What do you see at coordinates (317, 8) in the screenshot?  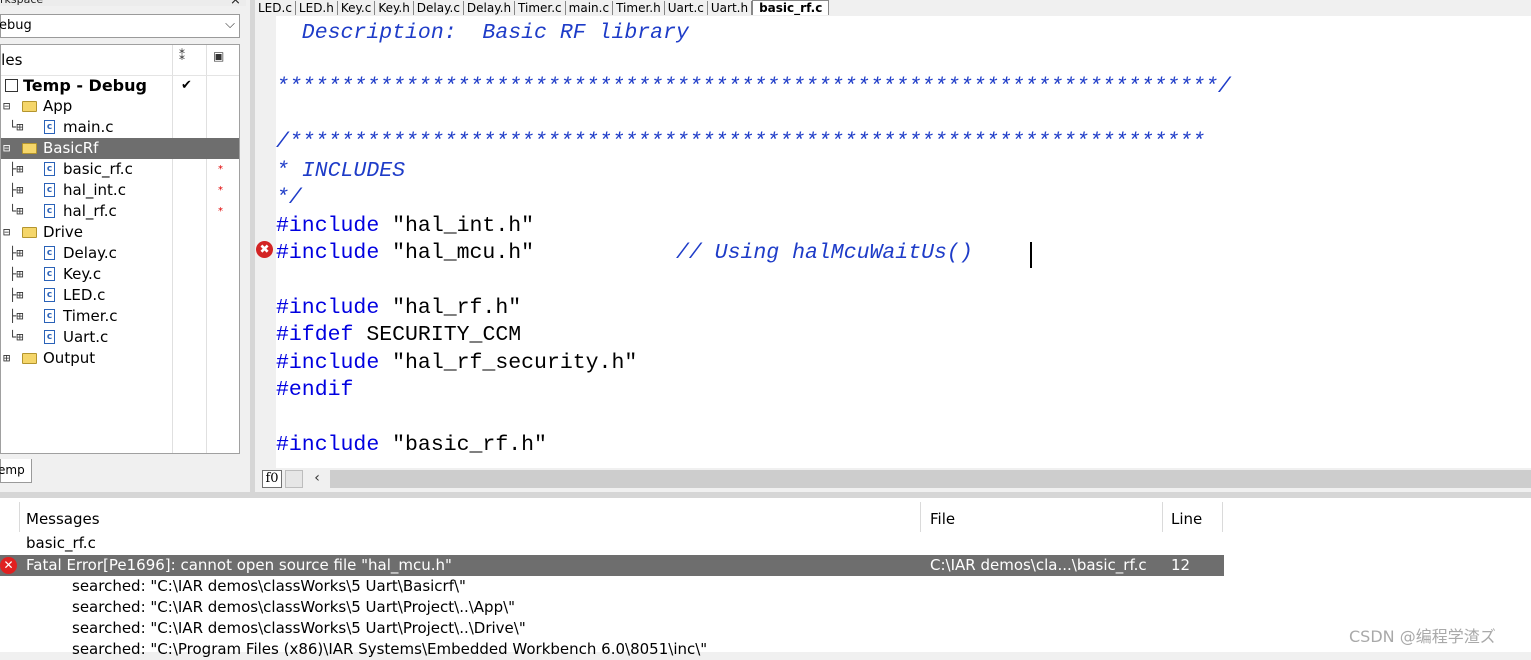 I see `tab-led-h: LED.h` at bounding box center [317, 8].